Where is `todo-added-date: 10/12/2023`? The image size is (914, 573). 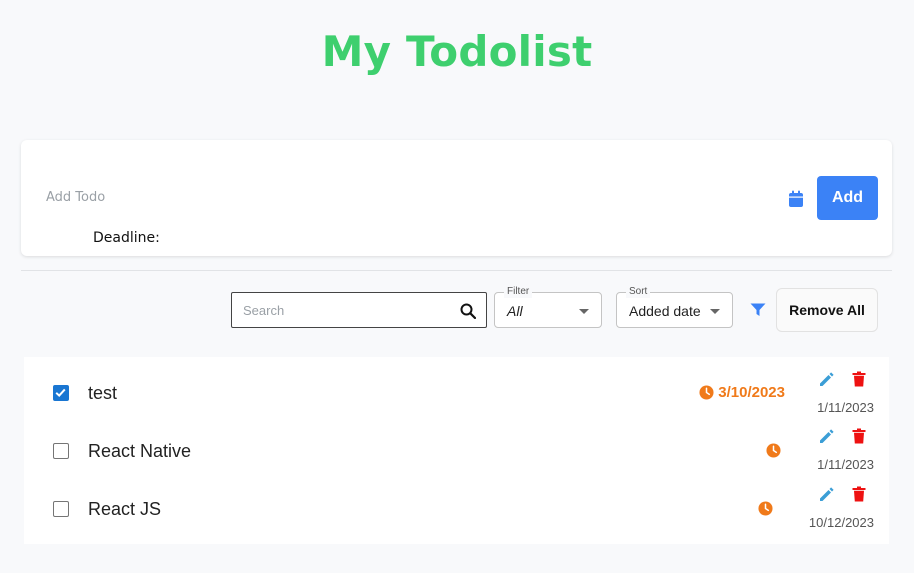 todo-added-date: 10/12/2023 is located at coordinates (841, 522).